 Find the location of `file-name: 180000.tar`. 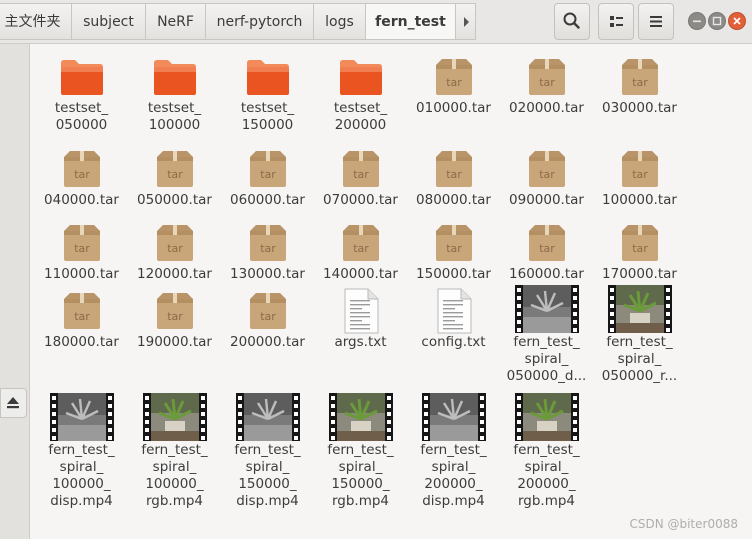

file-name: 180000.tar is located at coordinates (81, 342).